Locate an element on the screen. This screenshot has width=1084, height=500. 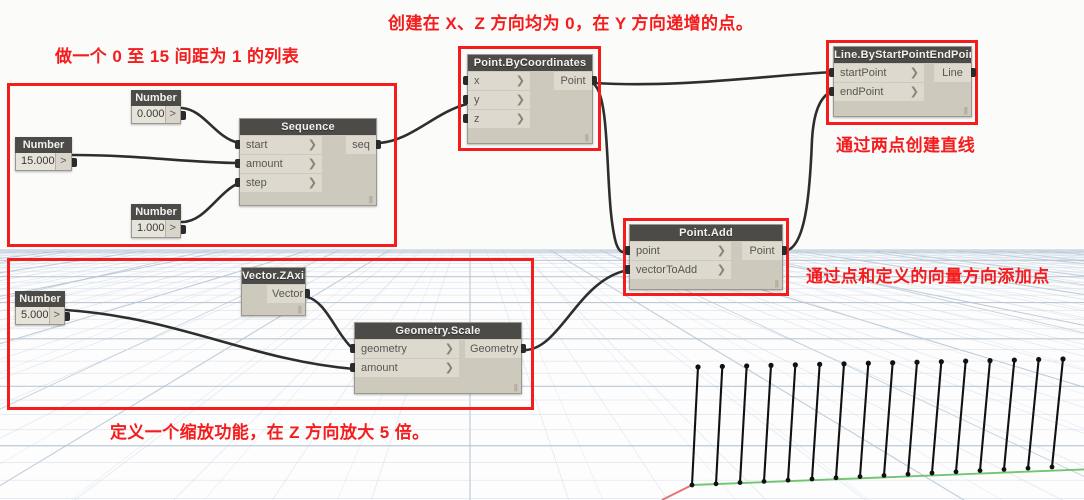
node-body-number-amount: 15.000 > is located at coordinates (43, 162).